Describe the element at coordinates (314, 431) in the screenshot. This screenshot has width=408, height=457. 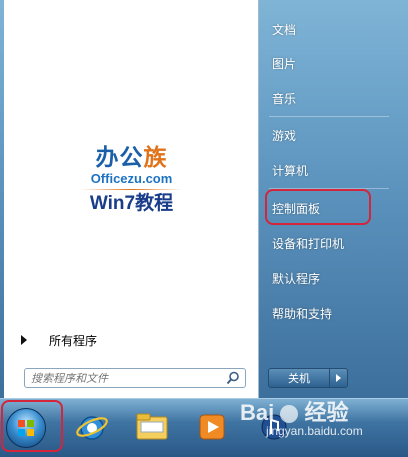
I see `watermark-url: jingyan.baidu.com` at that location.